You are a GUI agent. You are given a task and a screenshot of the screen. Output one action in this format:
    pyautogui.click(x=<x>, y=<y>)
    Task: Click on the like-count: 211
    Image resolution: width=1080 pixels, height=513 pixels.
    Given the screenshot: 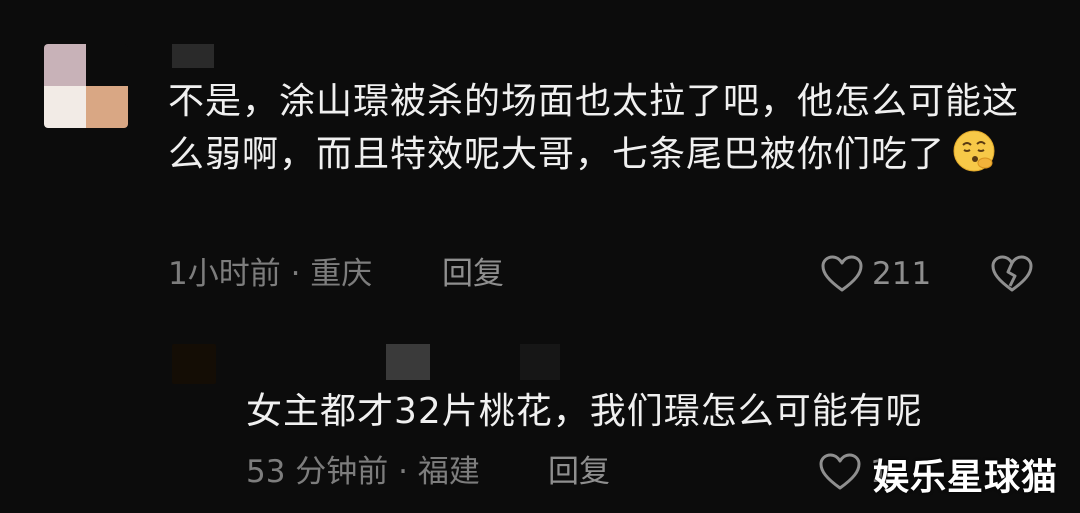 What is the action you would take?
    pyautogui.click(x=902, y=274)
    